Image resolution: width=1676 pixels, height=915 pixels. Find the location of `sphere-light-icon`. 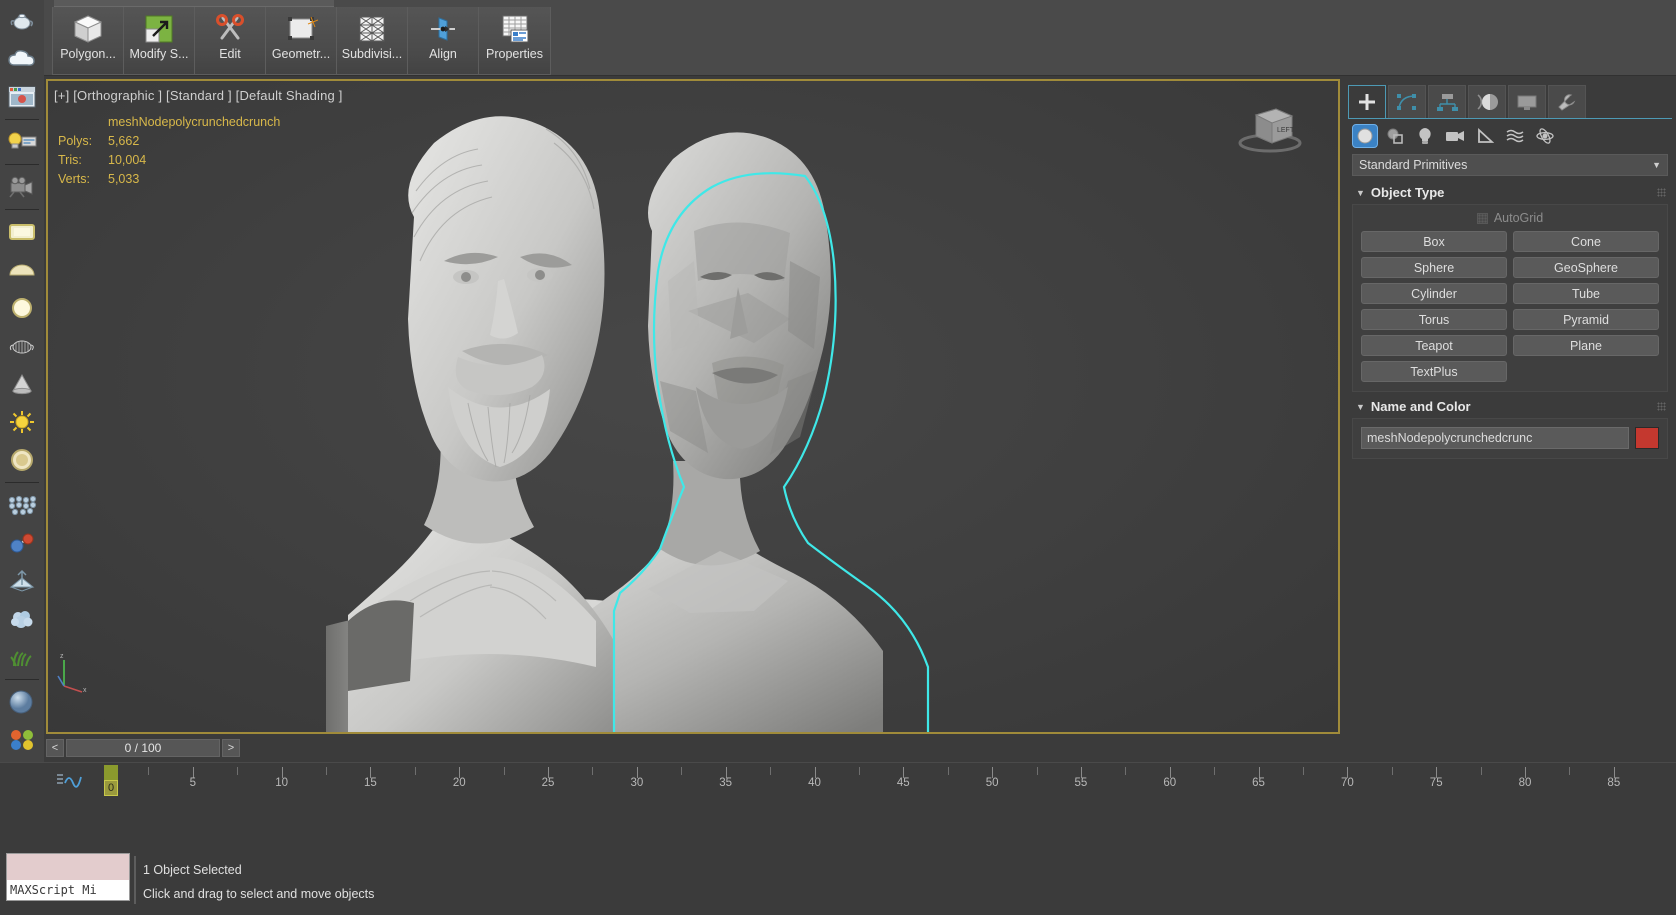

sphere-light-icon is located at coordinates (22, 460).